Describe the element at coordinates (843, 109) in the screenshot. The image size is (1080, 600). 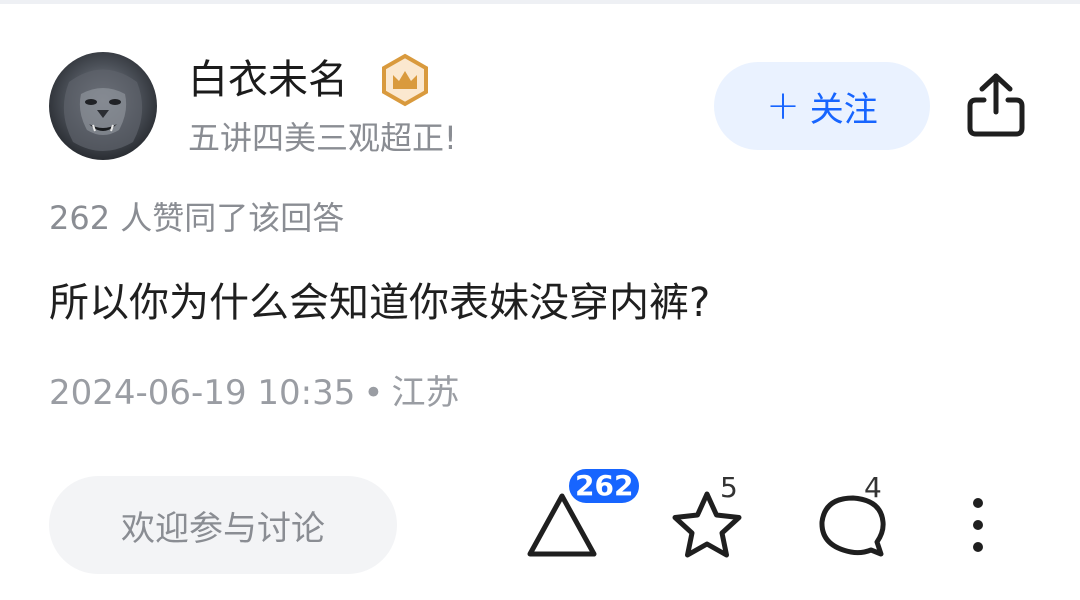
I see `follow-label: 关注` at that location.